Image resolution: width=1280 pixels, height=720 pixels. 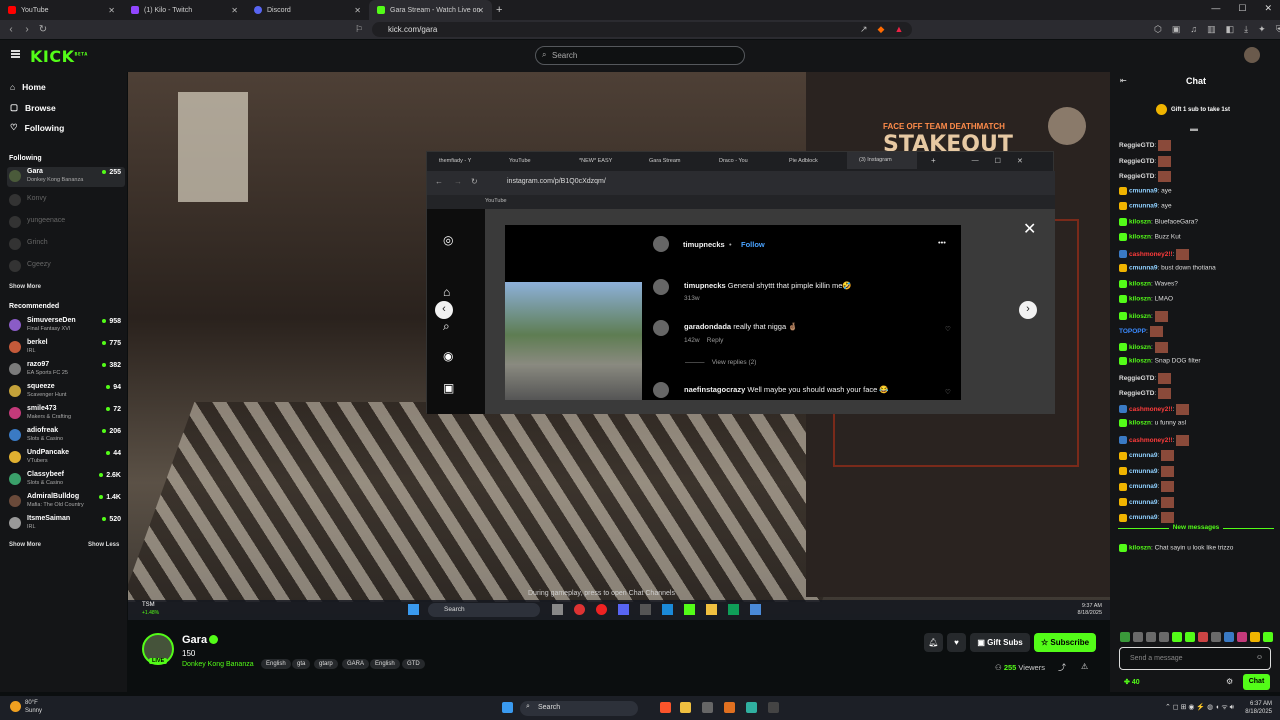 What do you see at coordinates (948, 392) in the screenshot?
I see `like-icon: ♡` at bounding box center [948, 392].